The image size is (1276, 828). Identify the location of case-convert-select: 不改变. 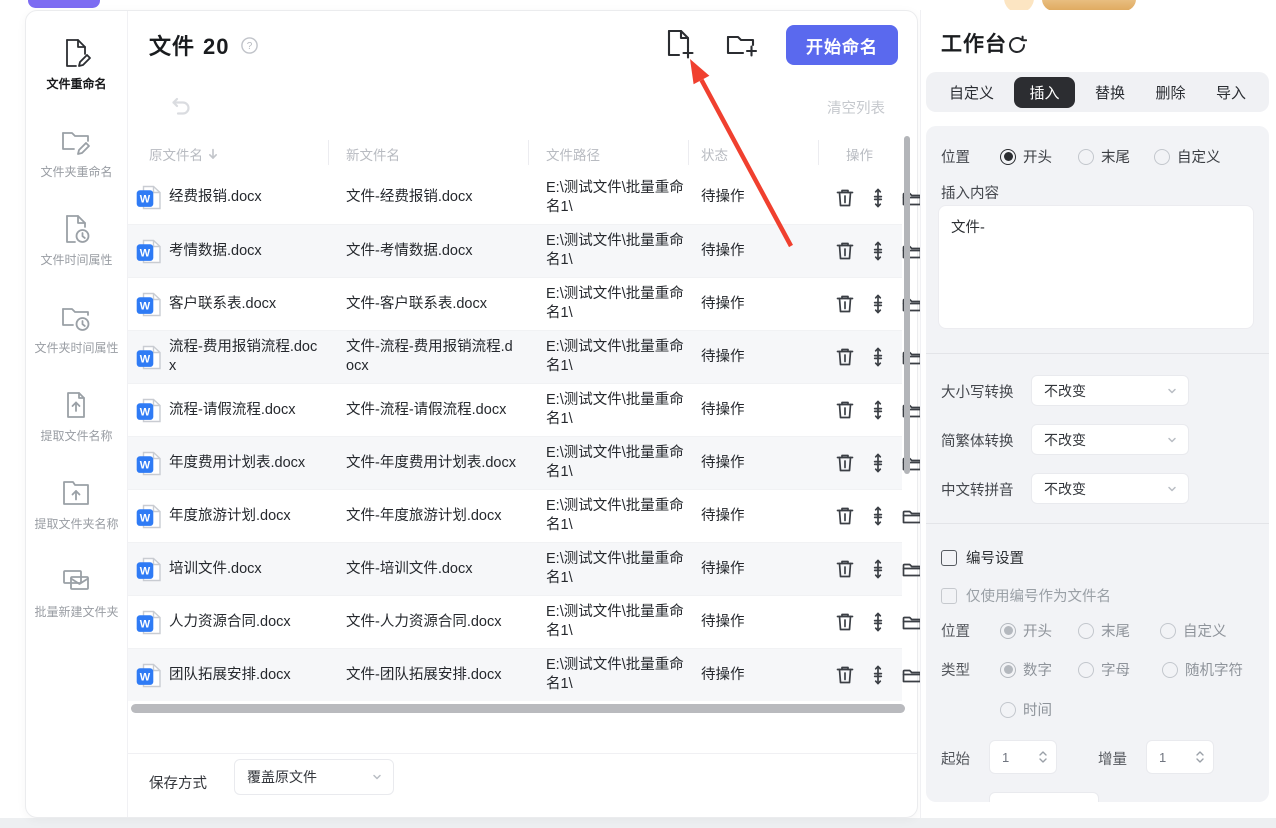
(1110, 390).